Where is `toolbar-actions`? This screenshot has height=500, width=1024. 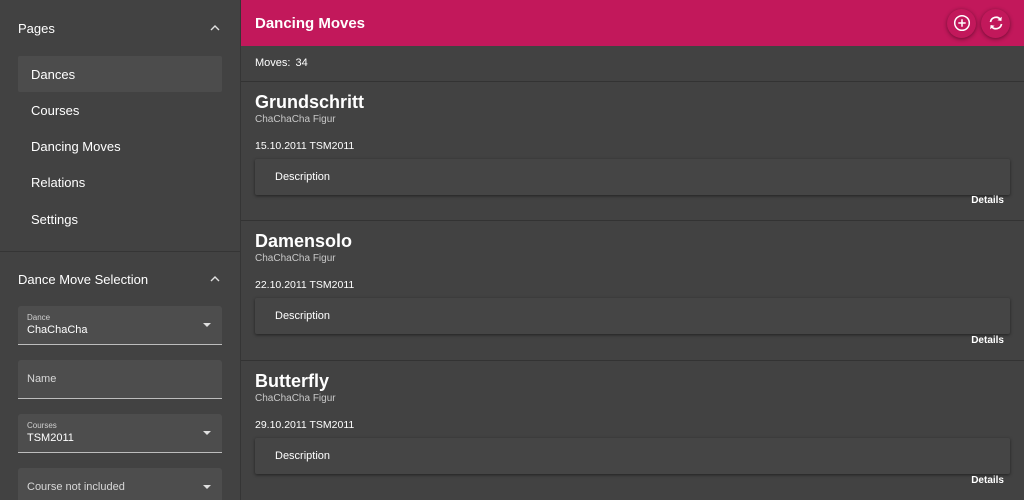
toolbar-actions is located at coordinates (978, 23).